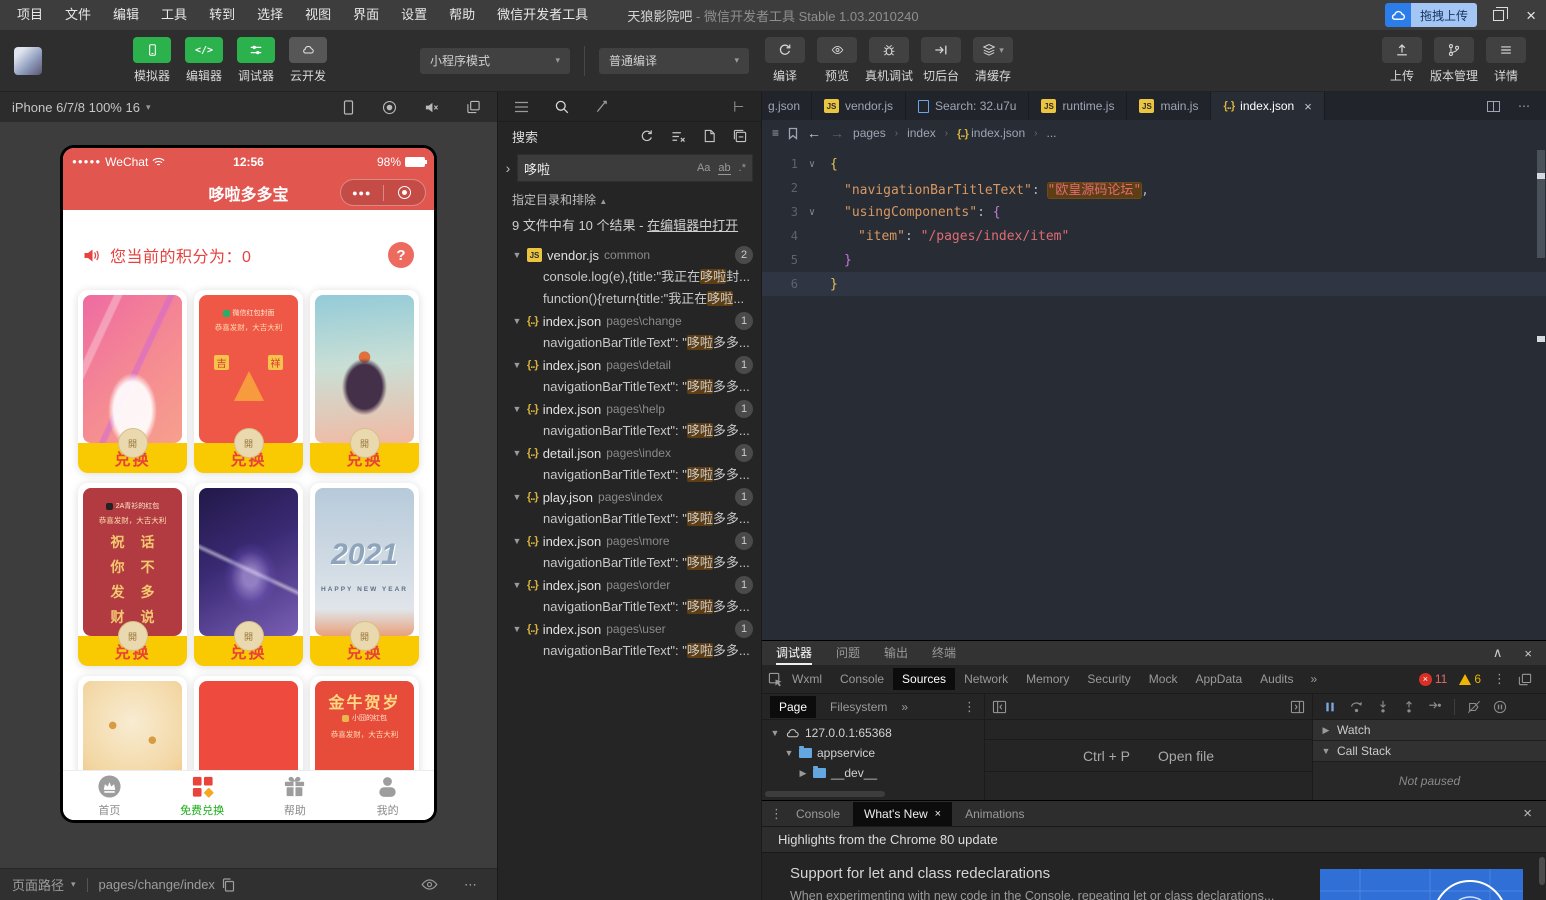 The height and width of the screenshot is (900, 1546). What do you see at coordinates (999, 707) in the screenshot?
I see `collapse-sidebar-icon` at bounding box center [999, 707].